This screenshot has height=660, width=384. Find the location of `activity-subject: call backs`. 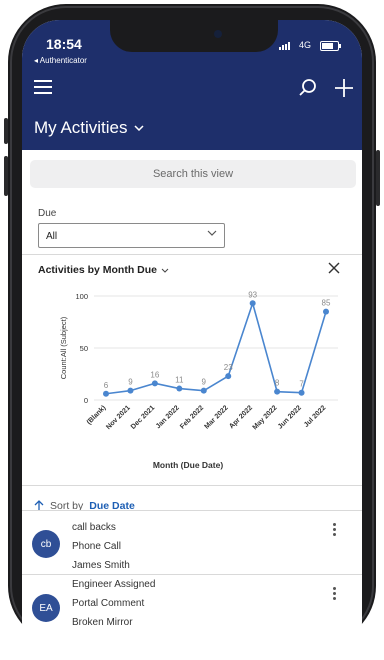

activity-subject: call backs is located at coordinates (94, 527).